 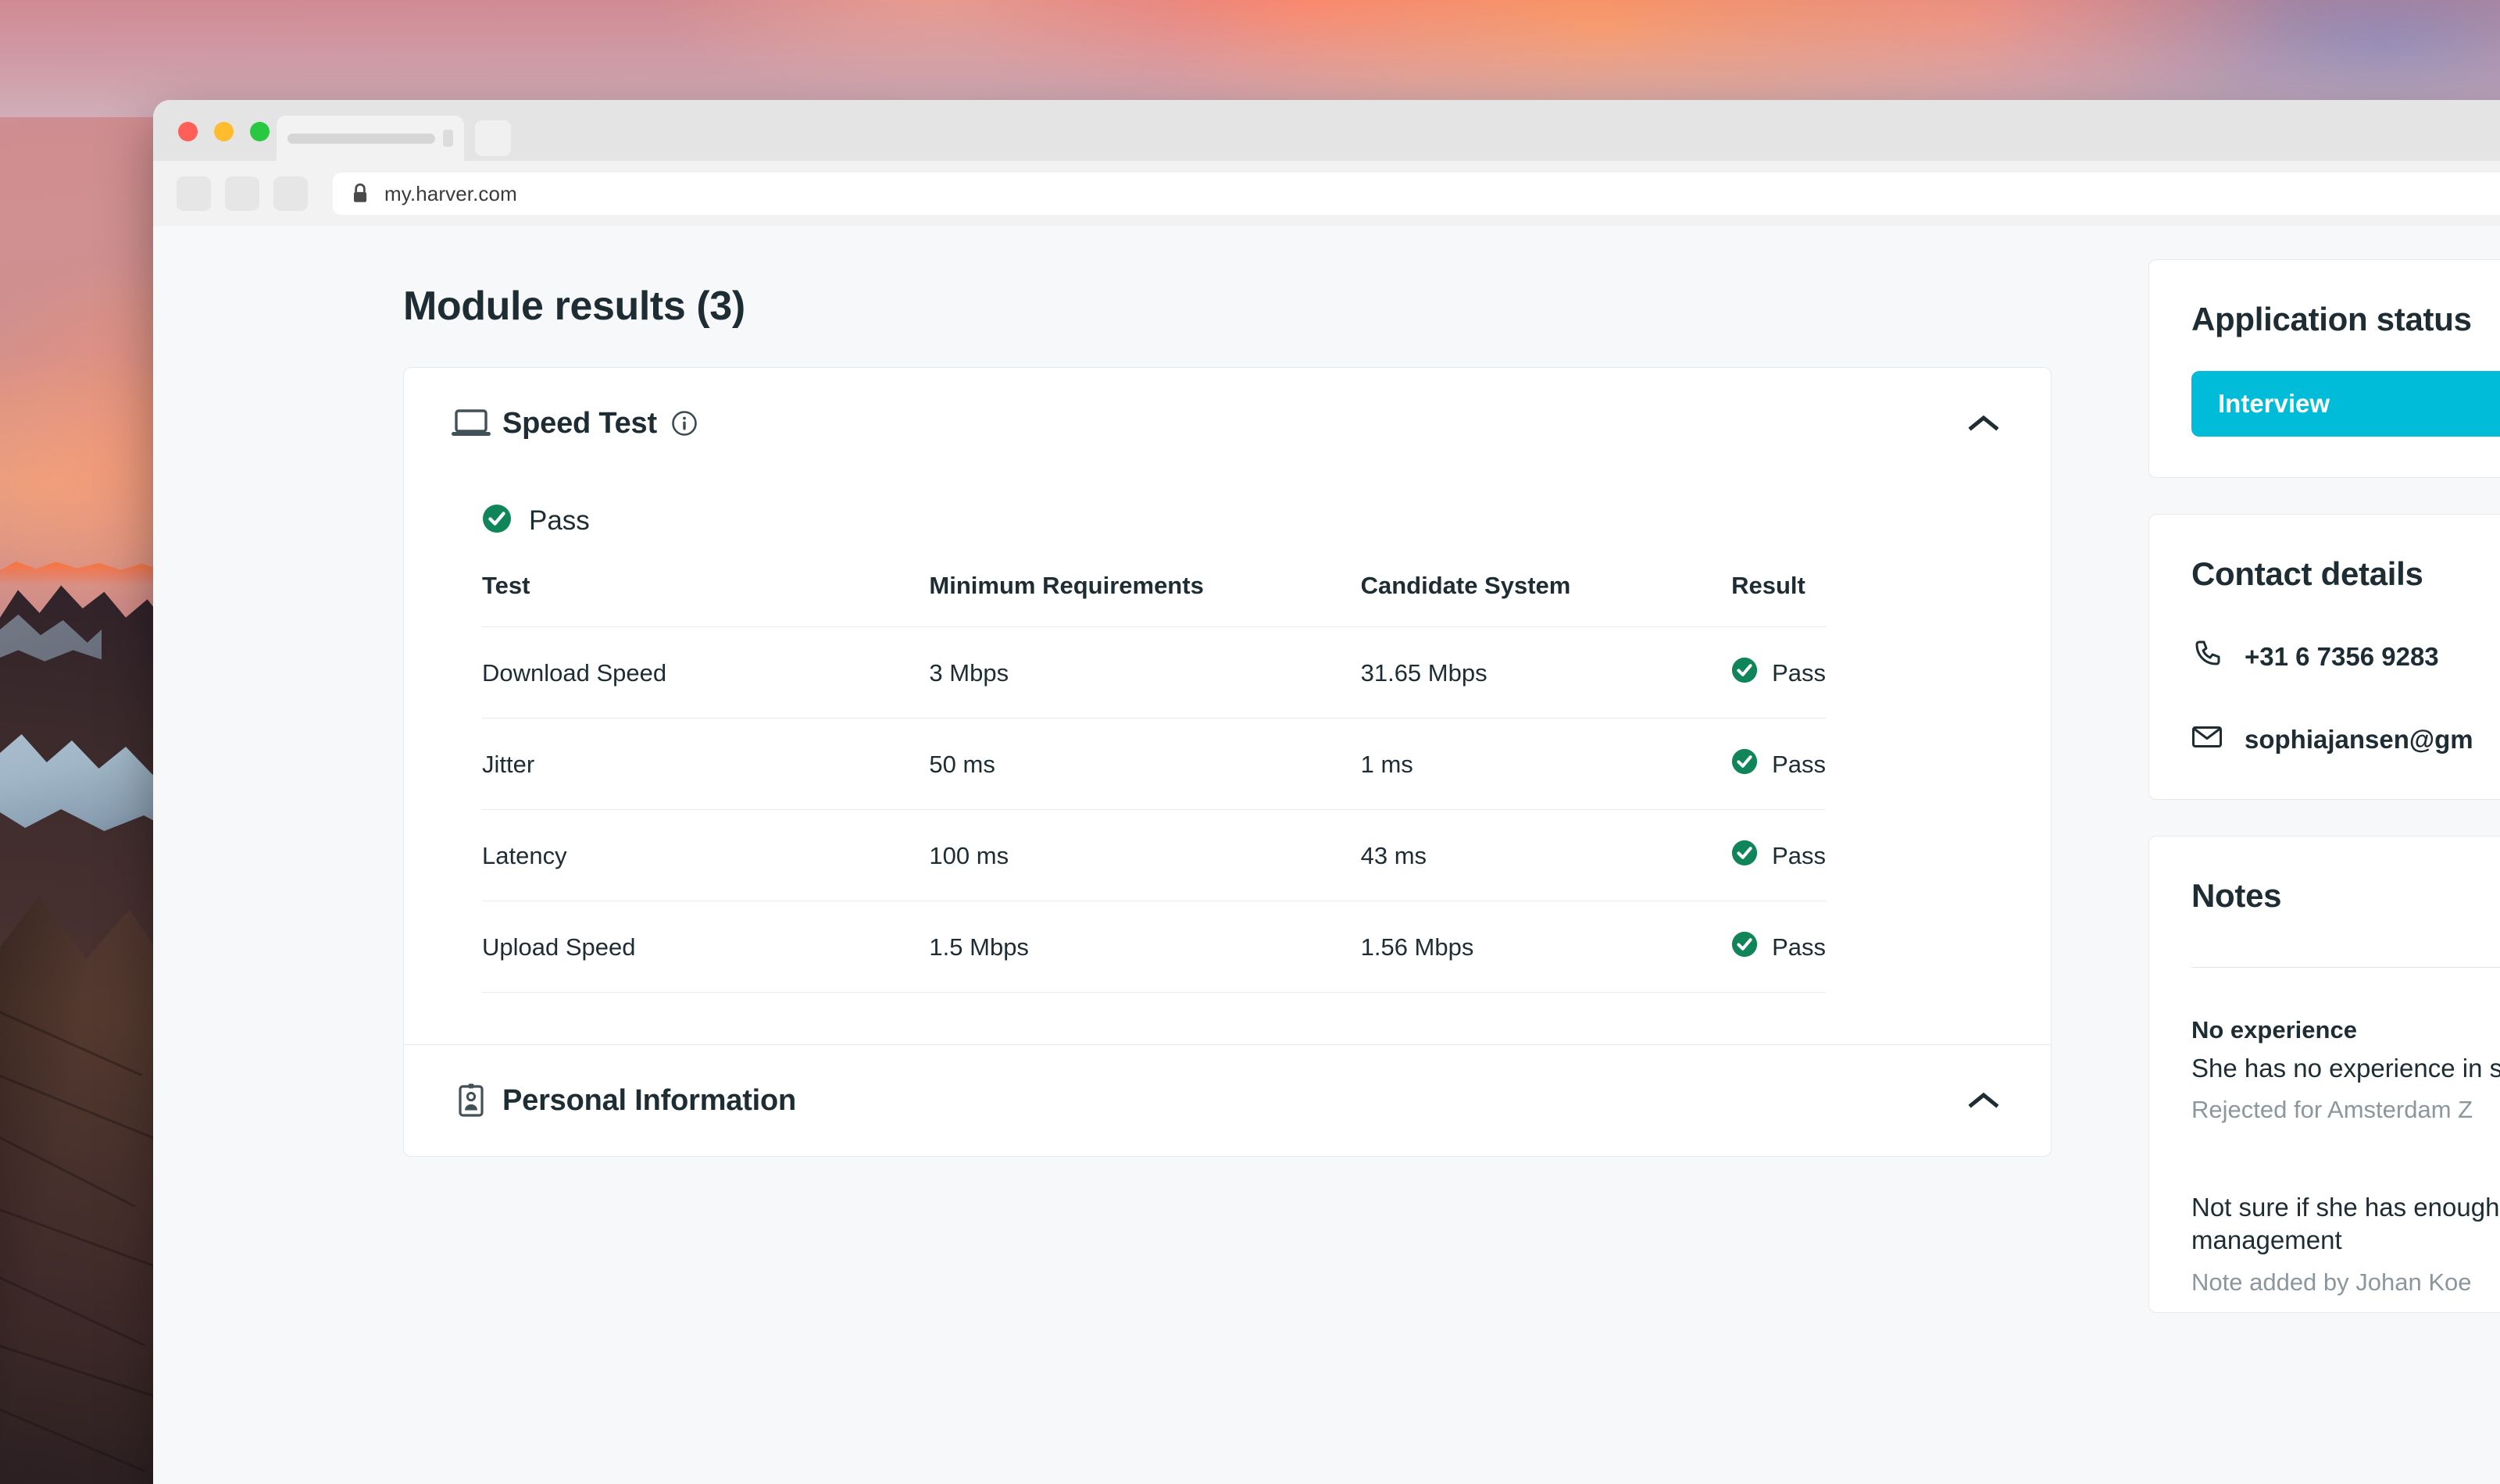 I want to click on module-title-personal-information: Personal Information, so click(x=649, y=1101).